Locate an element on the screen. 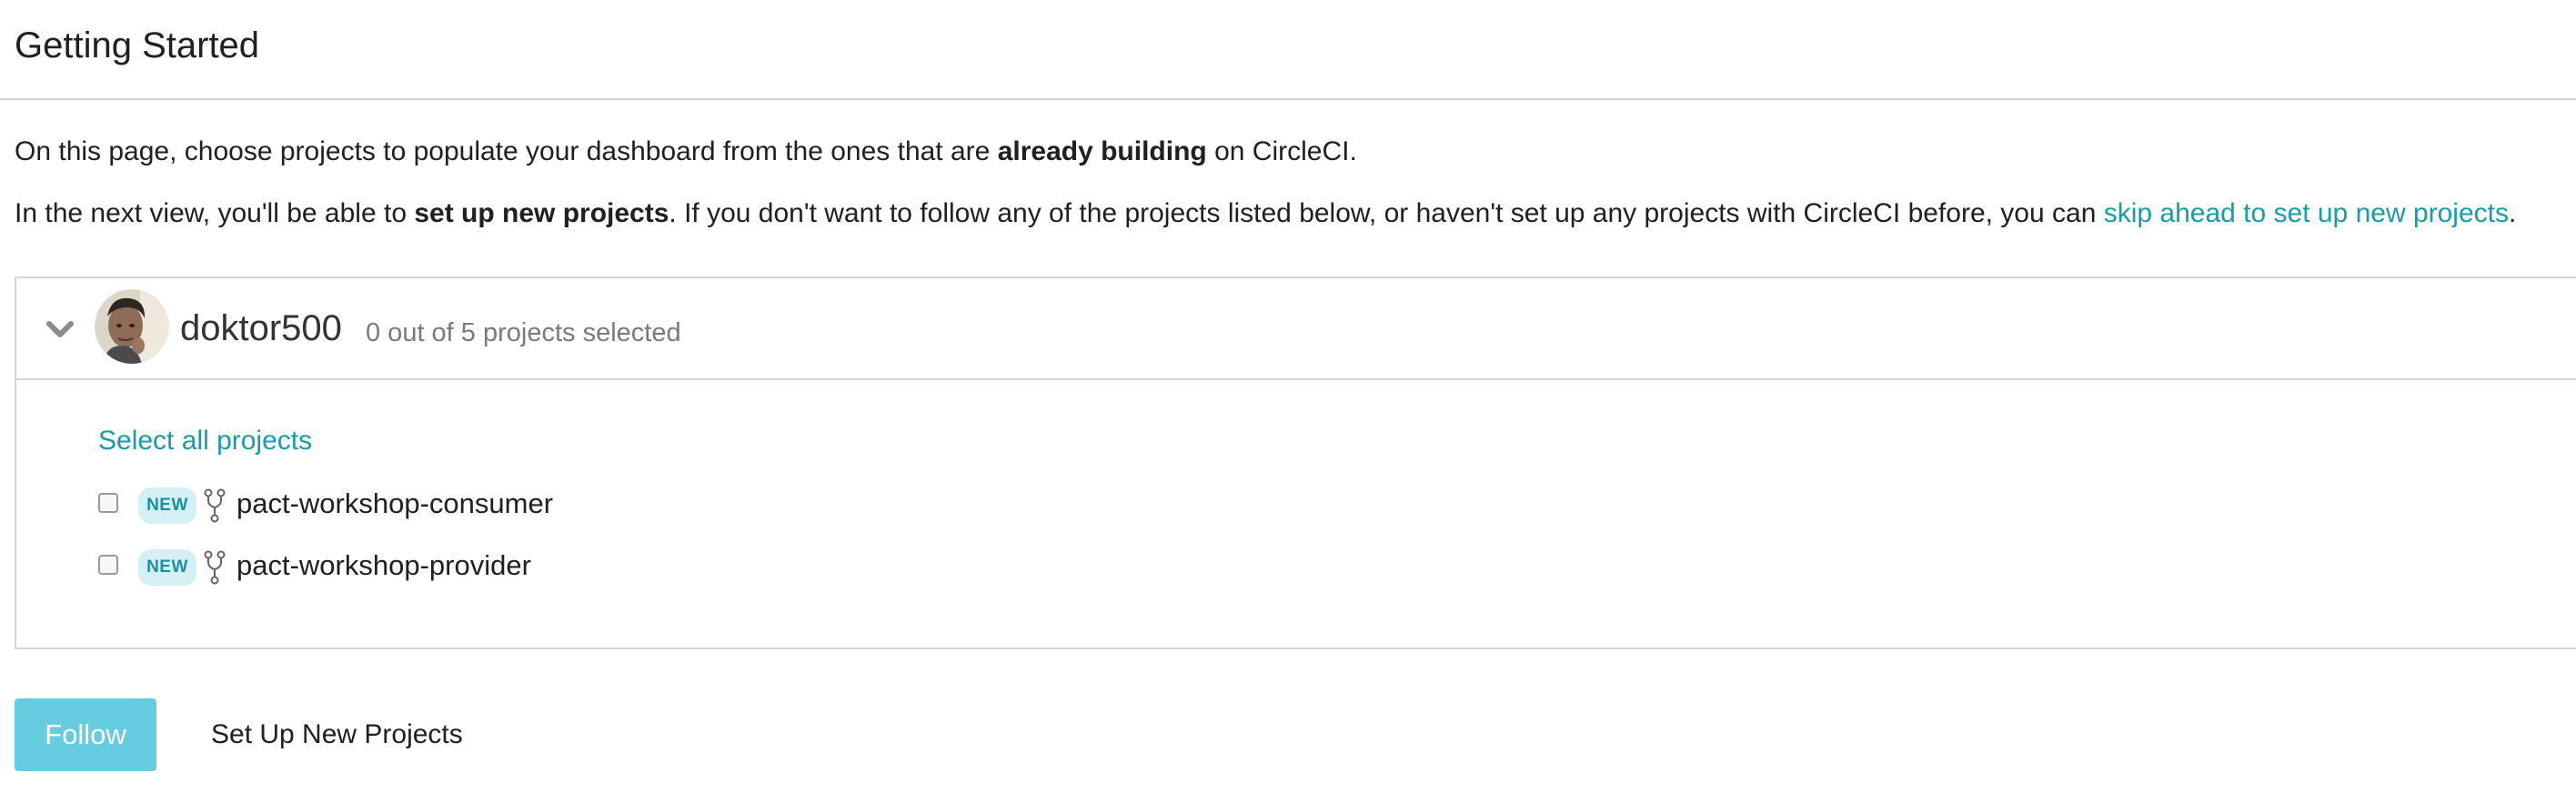 Image resolution: width=2576 pixels, height=793 pixels. skip-ahead-link: skip ahead to set up new projects is located at coordinates (2306, 213).